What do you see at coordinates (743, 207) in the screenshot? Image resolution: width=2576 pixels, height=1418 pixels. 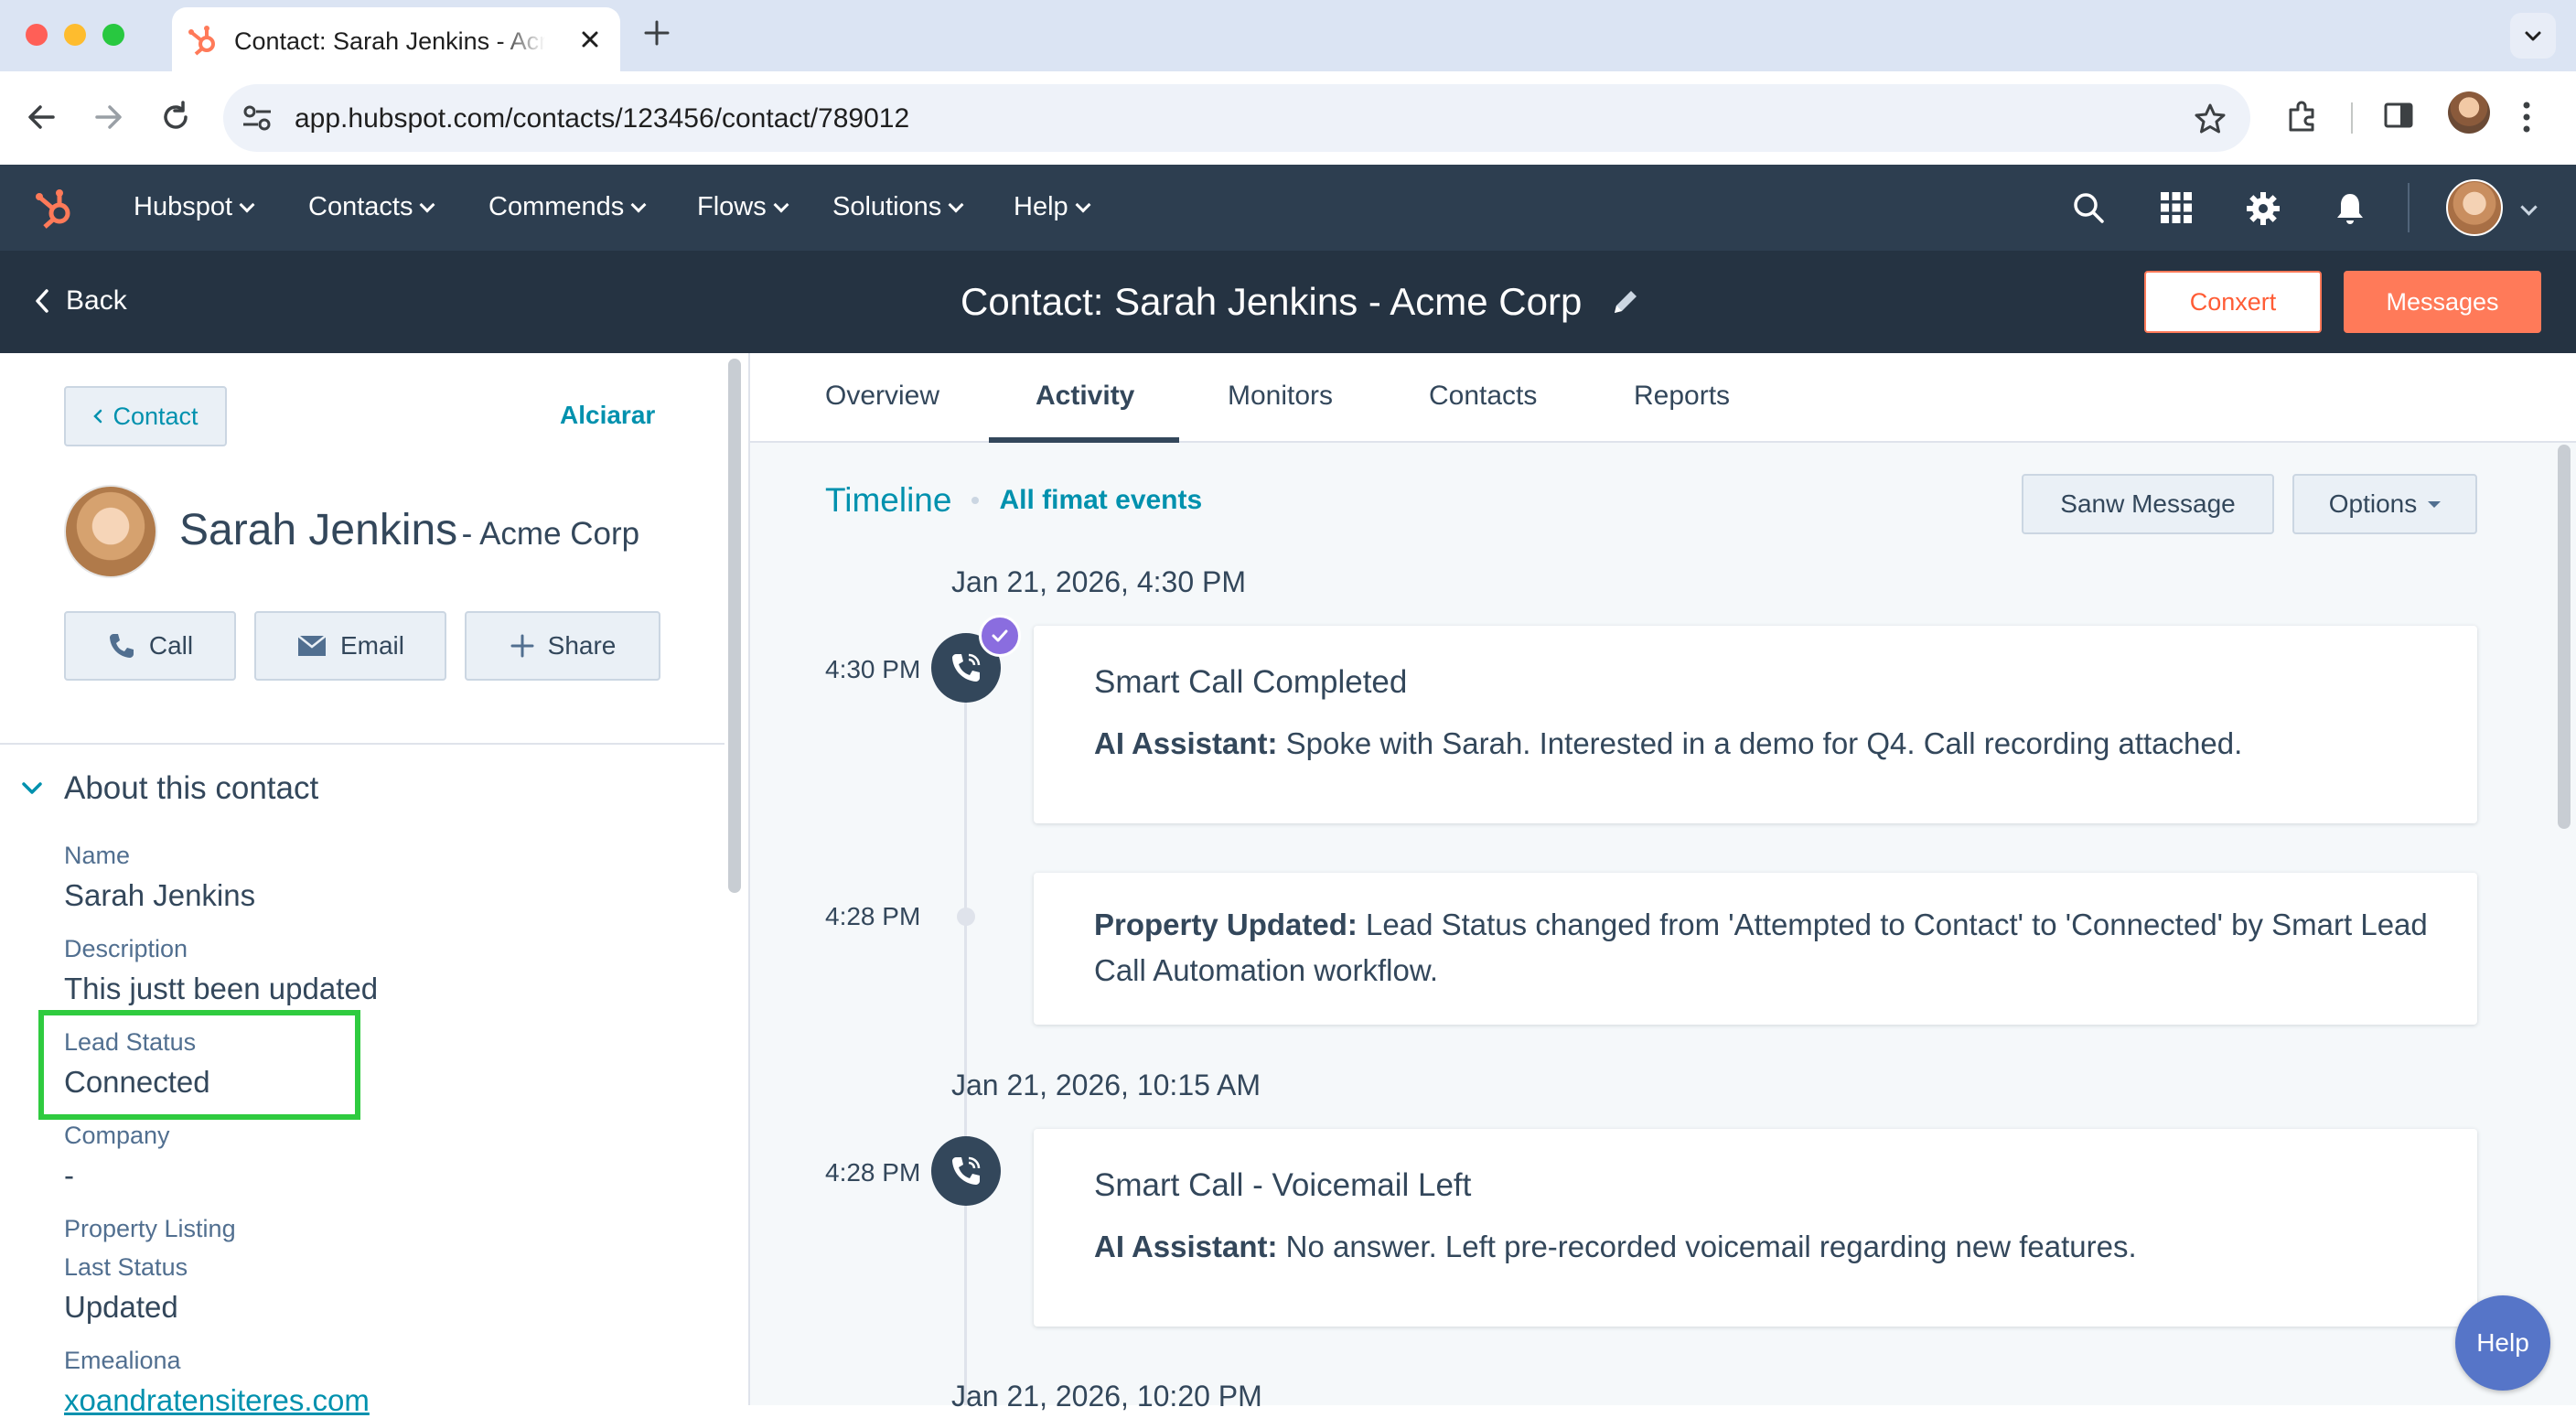 I see `nav-flows: Flows` at bounding box center [743, 207].